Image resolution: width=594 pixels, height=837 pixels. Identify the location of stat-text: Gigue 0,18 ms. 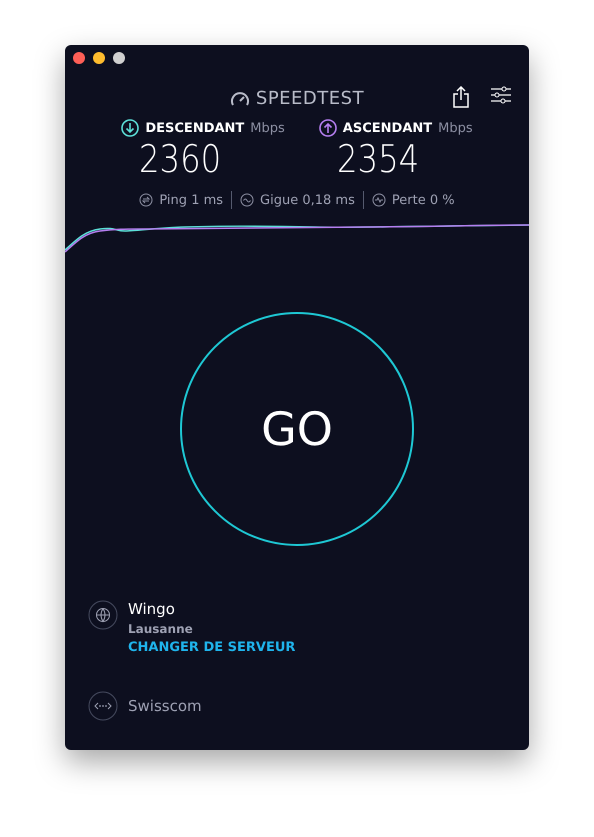
(307, 200).